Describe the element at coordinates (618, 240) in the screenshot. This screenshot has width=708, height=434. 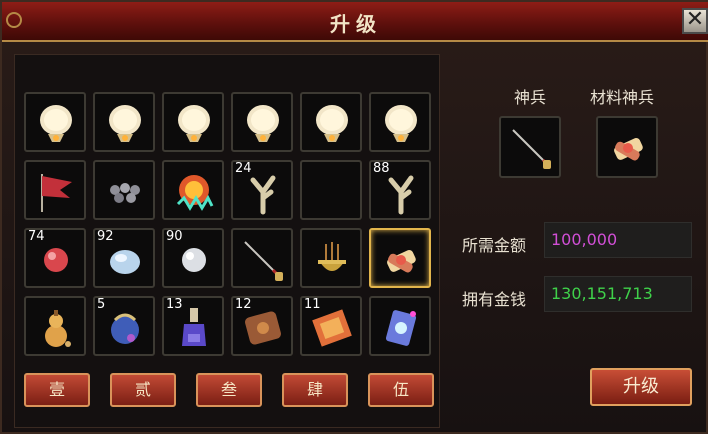
I see `cost-value: 100,000` at that location.